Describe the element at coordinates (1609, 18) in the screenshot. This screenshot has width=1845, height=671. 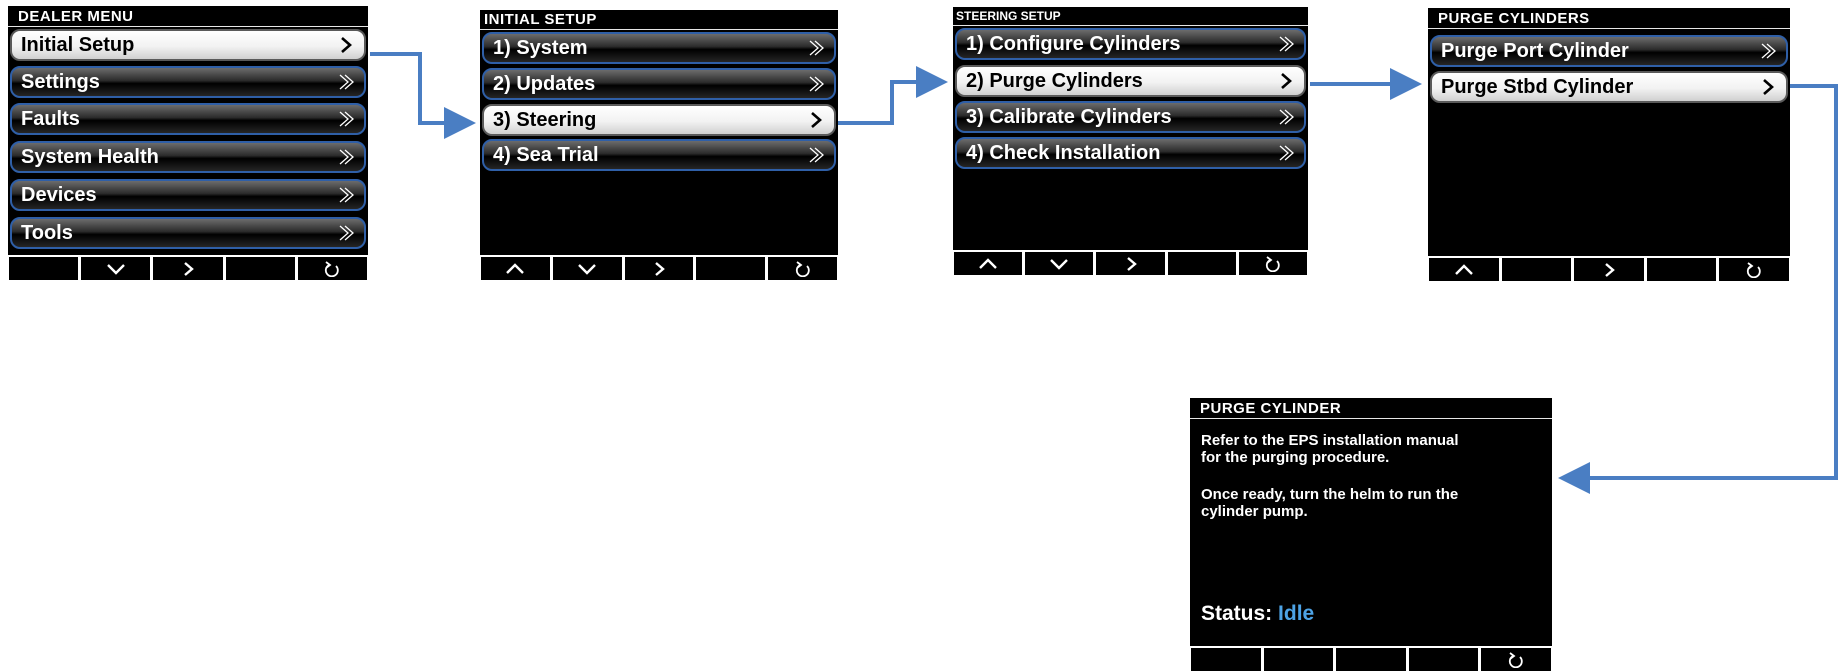
I see `screen-title: PURGE CYLINDERS` at that location.